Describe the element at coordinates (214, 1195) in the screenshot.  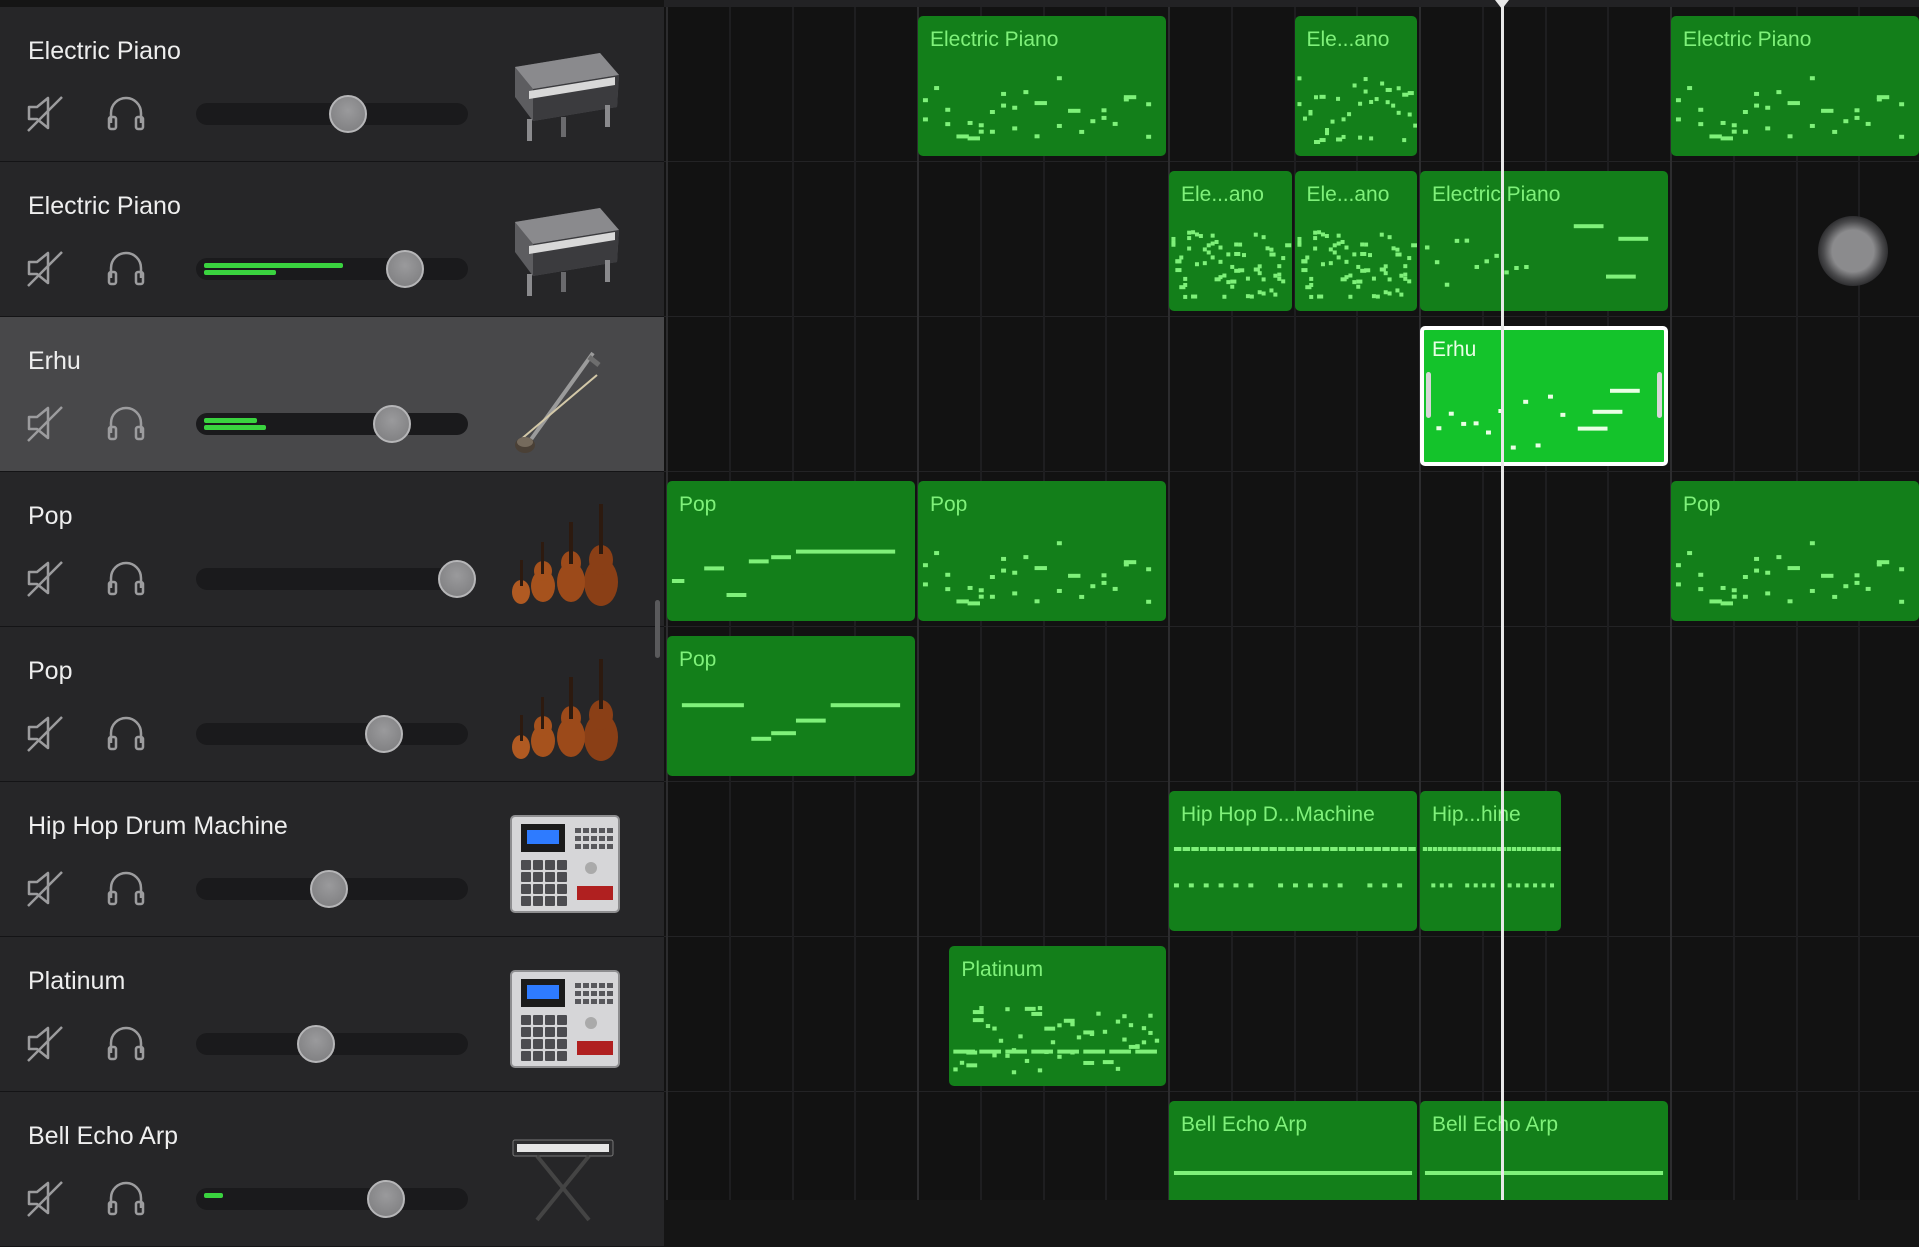
I see `level-meter` at that location.